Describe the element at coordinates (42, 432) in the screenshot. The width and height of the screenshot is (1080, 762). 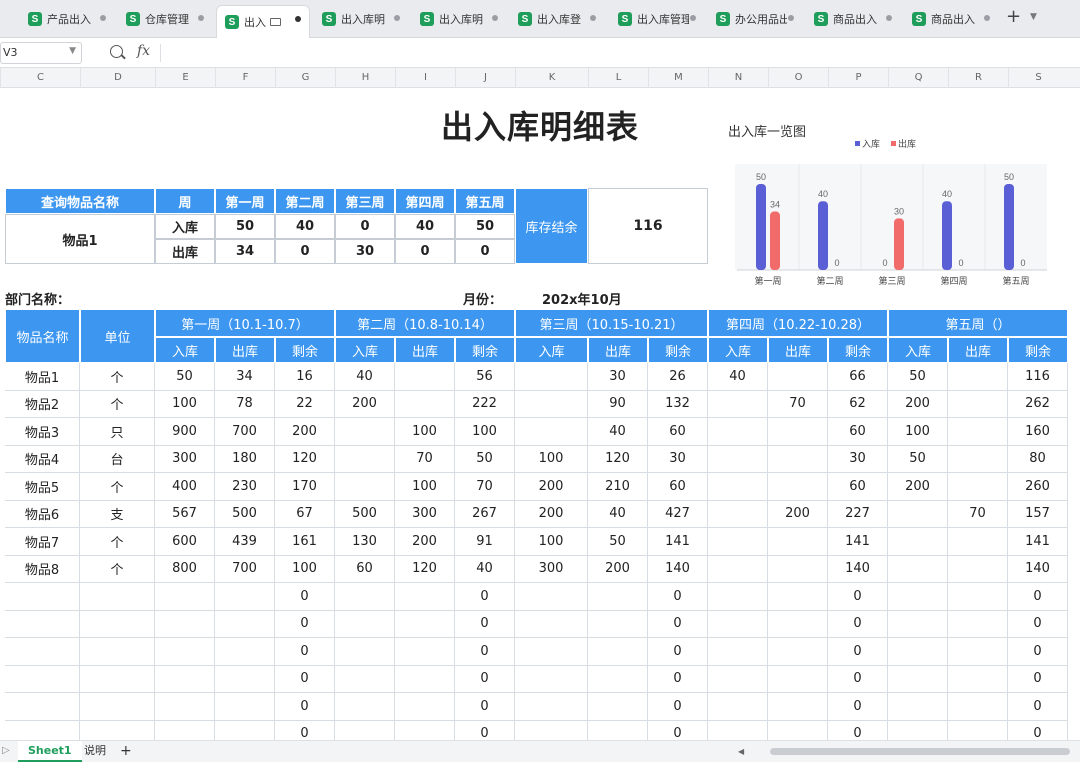
I see `item-name-cell: 物品3` at that location.